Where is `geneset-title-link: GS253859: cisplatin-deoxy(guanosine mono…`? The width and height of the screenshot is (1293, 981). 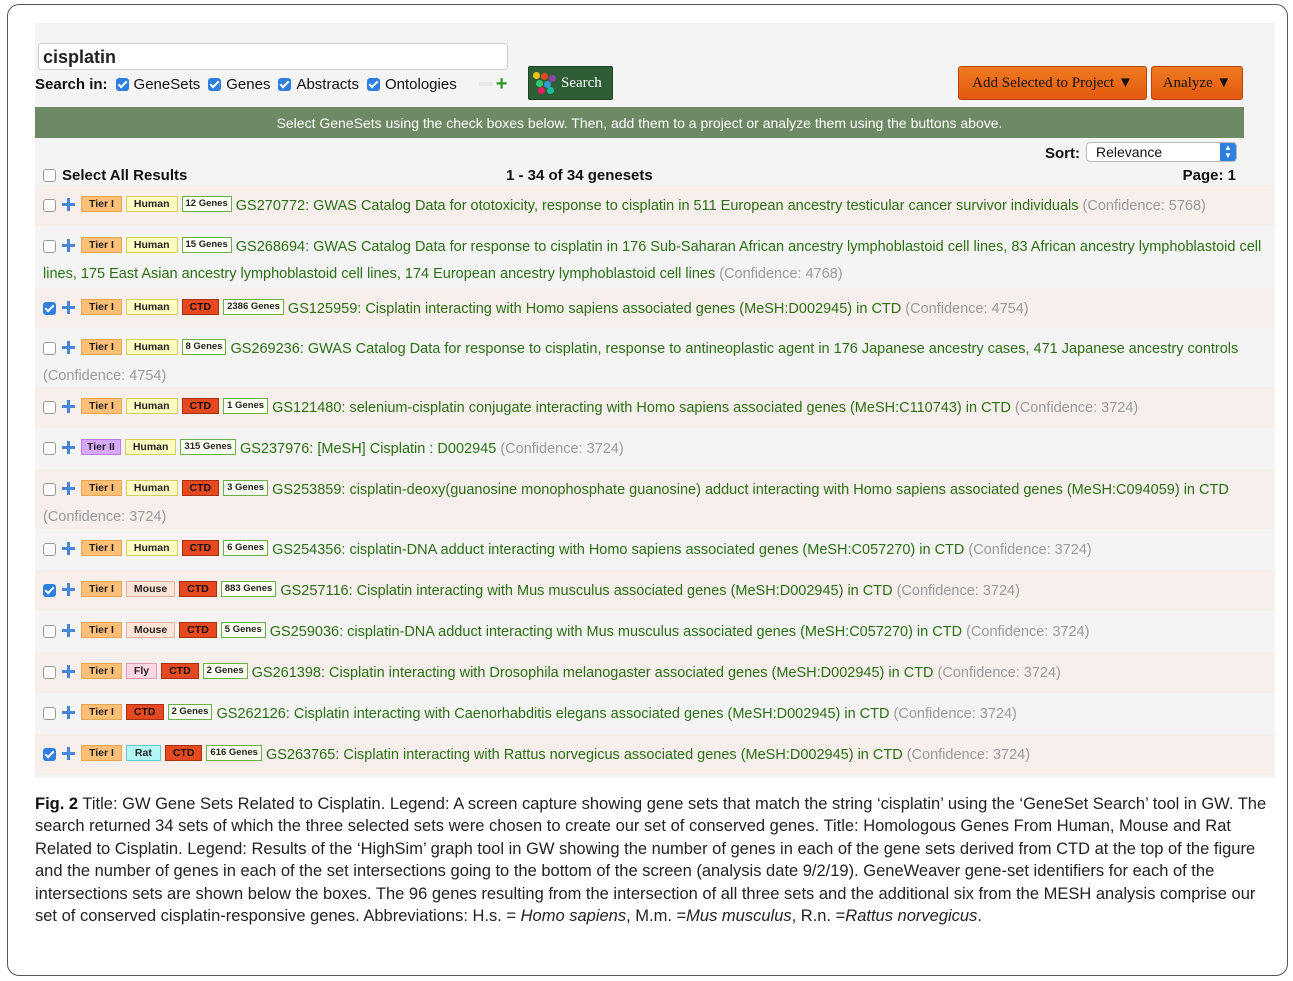 geneset-title-link: GS253859: cisplatin-deoxy(guanosine mono… is located at coordinates (750, 490).